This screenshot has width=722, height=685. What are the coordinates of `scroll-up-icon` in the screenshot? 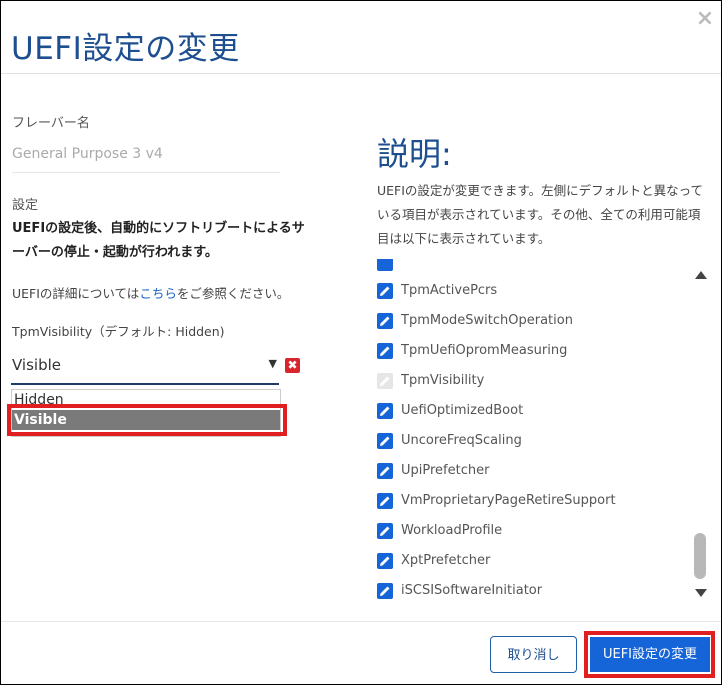 It's located at (701, 275).